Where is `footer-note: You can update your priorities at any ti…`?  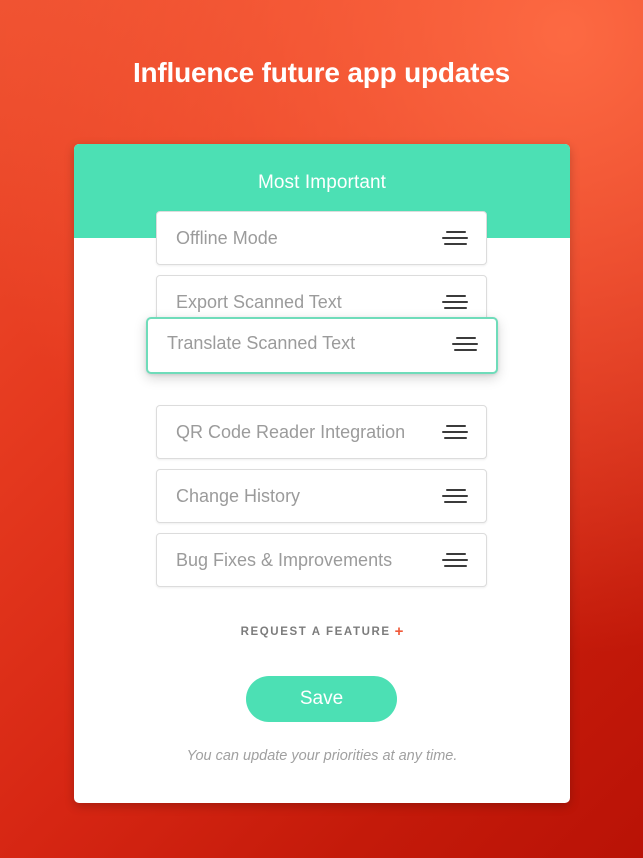
footer-note: You can update your priorities at any ti… is located at coordinates (322, 756).